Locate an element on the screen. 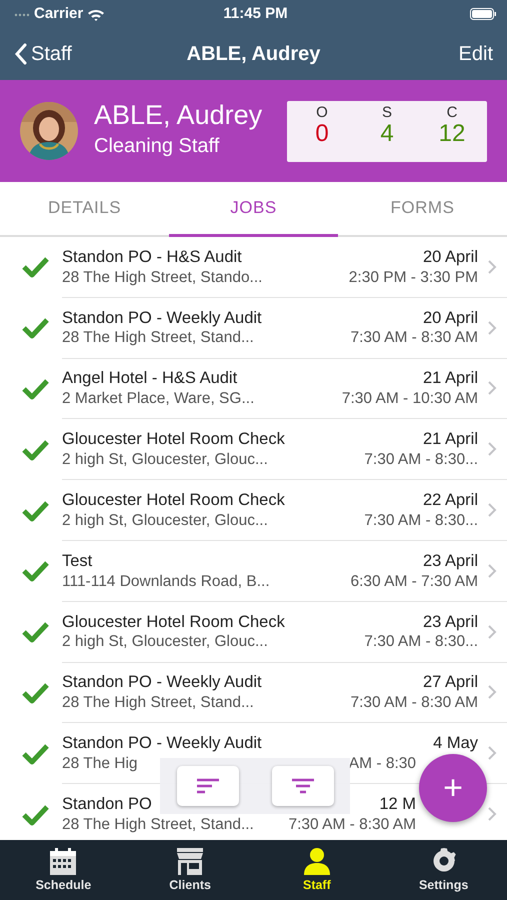 This screenshot has height=900, width=507. sort-button is located at coordinates (207, 786).